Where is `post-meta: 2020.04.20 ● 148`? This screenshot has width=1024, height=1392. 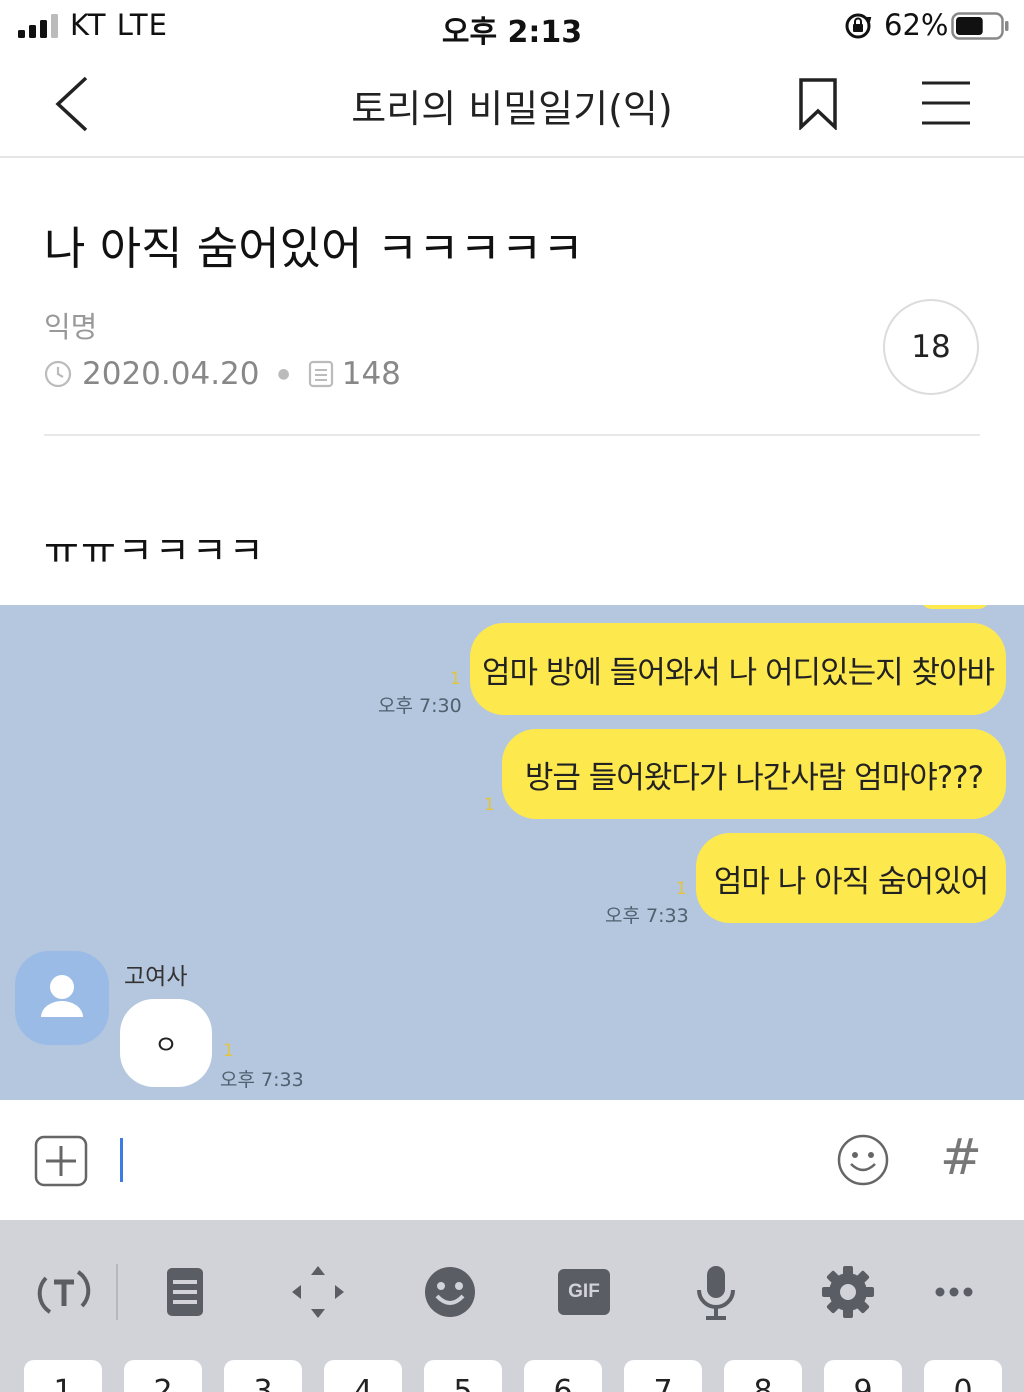 post-meta: 2020.04.20 ● 148 is located at coordinates (222, 374).